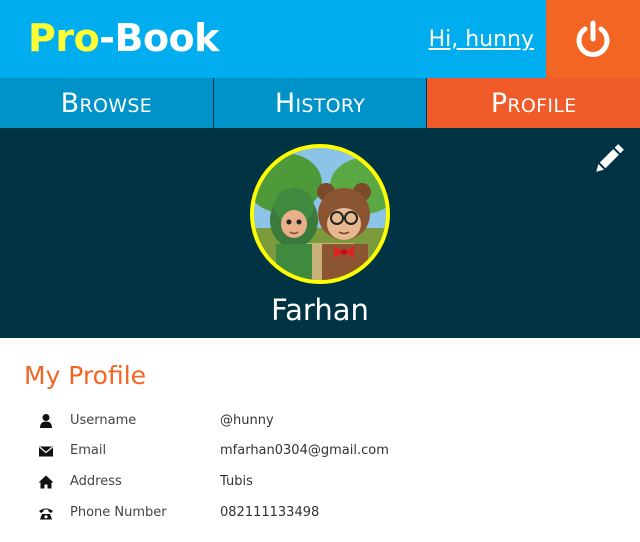 The height and width of the screenshot is (542, 640). What do you see at coordinates (103, 420) in the screenshot?
I see `detail-label: Username` at bounding box center [103, 420].